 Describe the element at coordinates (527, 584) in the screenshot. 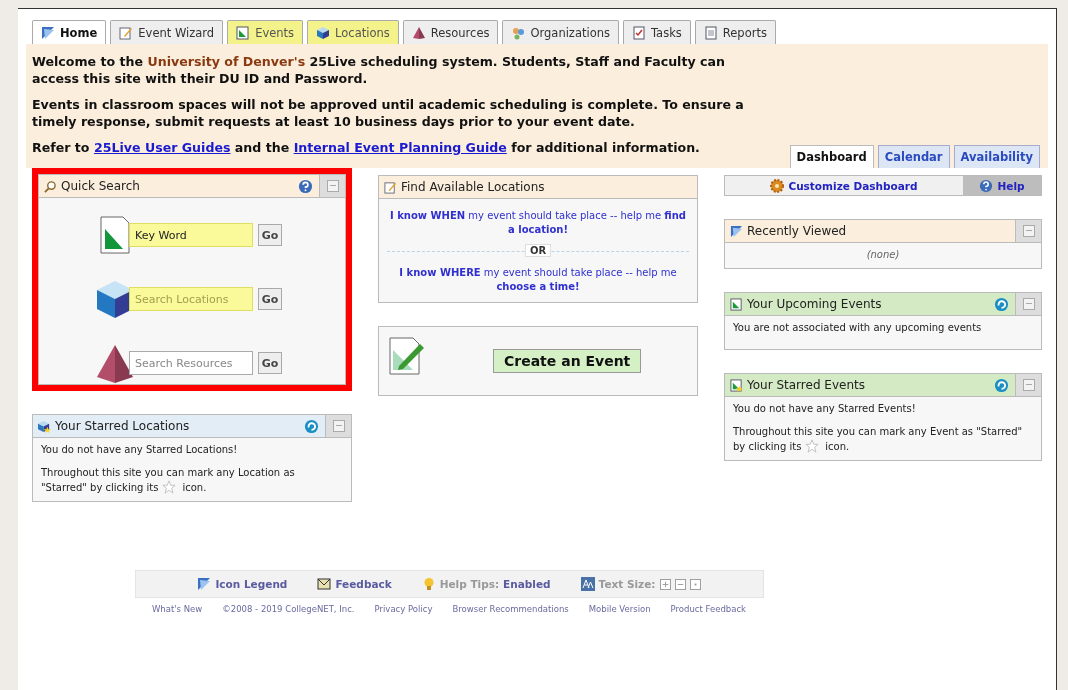

I see `help-tips-toggle: Enabled` at that location.